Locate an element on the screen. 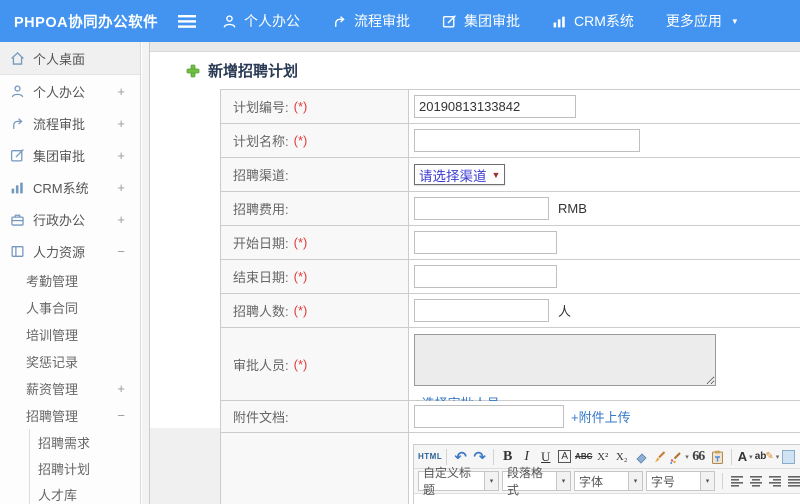 This screenshot has width=800, height=504. top-nav: 个人办公 流程审批 集团审批 CRM系统 更多应用 ▼ is located at coordinates (474, 21).